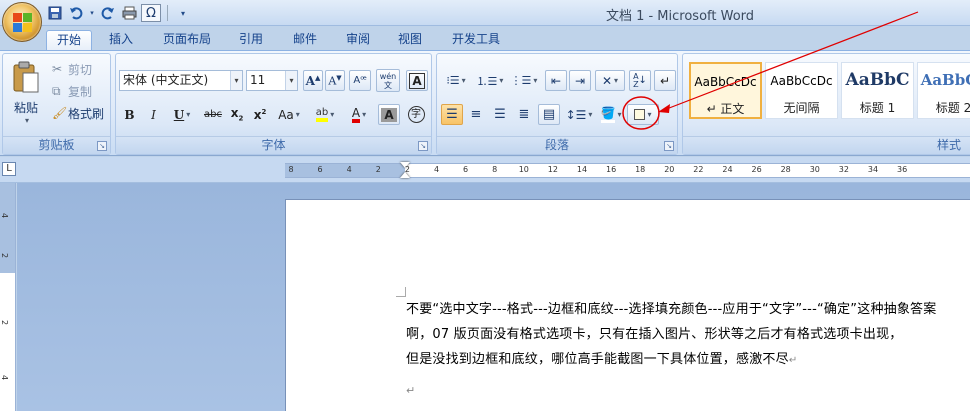  What do you see at coordinates (153, 114) in the screenshot?
I see `italic-button: I` at bounding box center [153, 114].